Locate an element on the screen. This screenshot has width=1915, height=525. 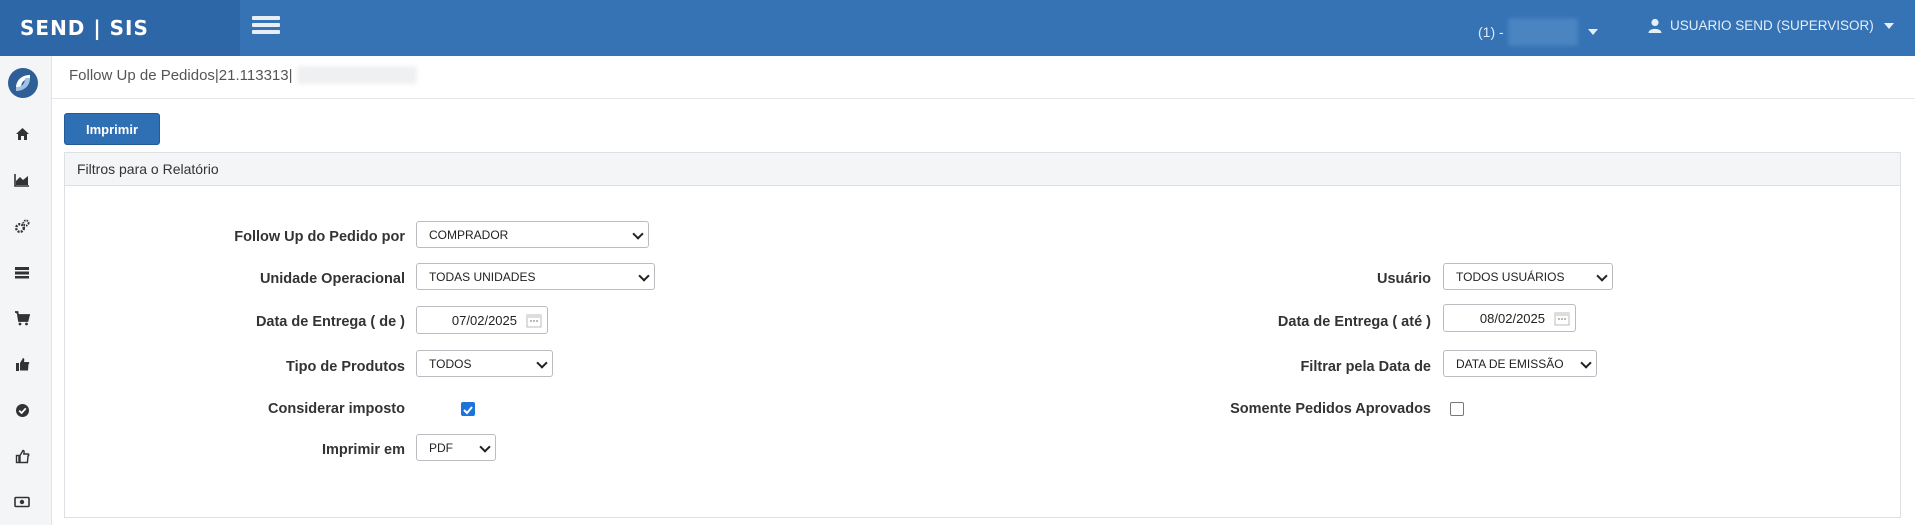
user-icon is located at coordinates (1655, 25).